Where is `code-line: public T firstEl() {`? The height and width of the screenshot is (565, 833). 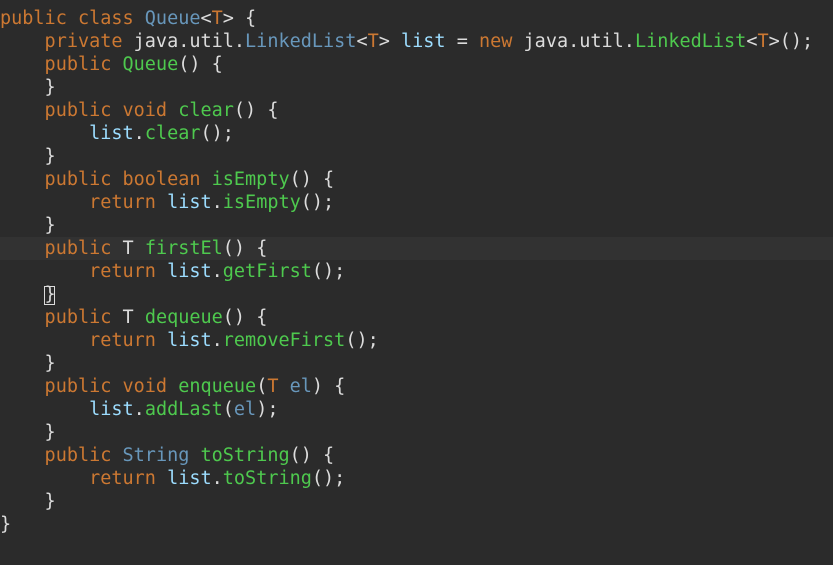
code-line: public T firstEl() { is located at coordinates (416, 248).